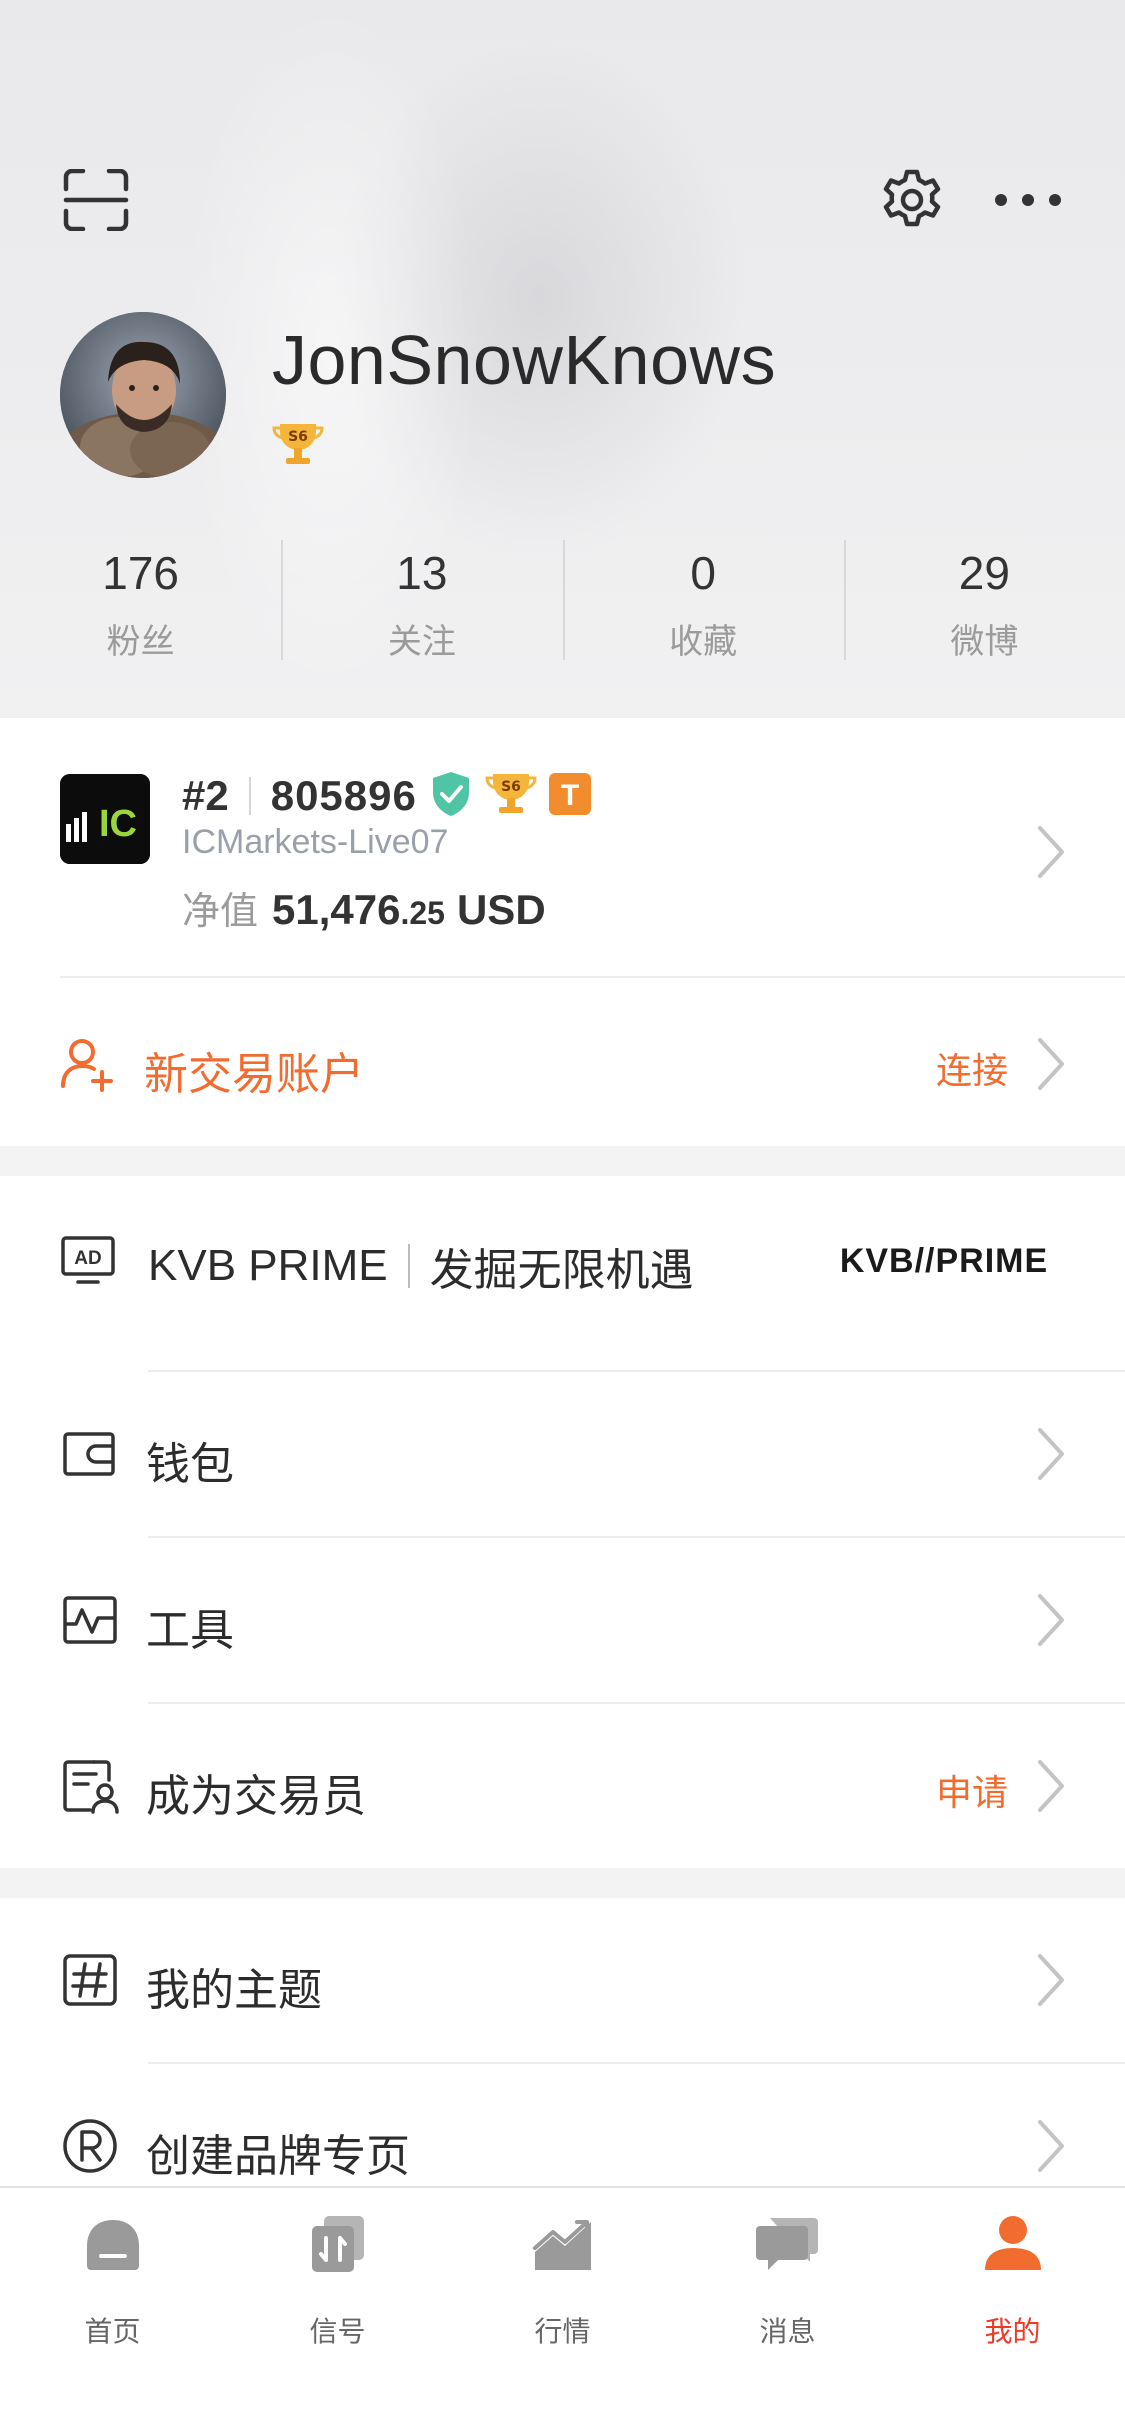 This screenshot has height=2436, width=1125. I want to click on tab-label: 行情, so click(562, 2331).